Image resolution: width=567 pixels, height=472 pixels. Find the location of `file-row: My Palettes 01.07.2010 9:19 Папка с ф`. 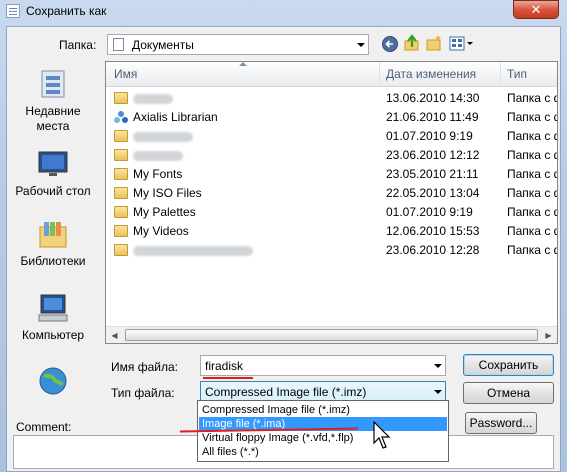

file-row: My Palettes 01.07.2010 9:19 Папка с ф is located at coordinates (331, 212).